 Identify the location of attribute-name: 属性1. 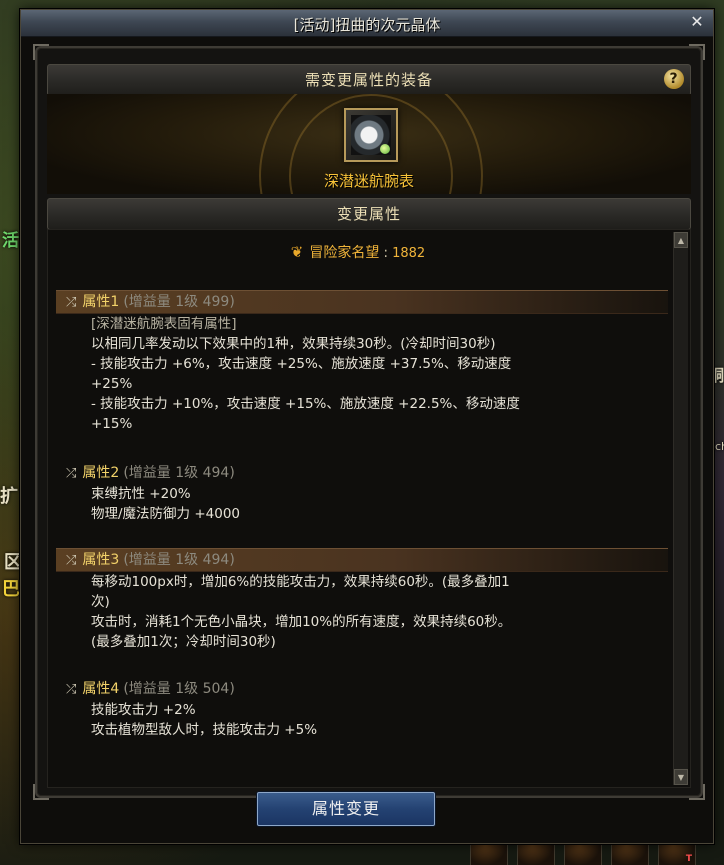
(101, 302).